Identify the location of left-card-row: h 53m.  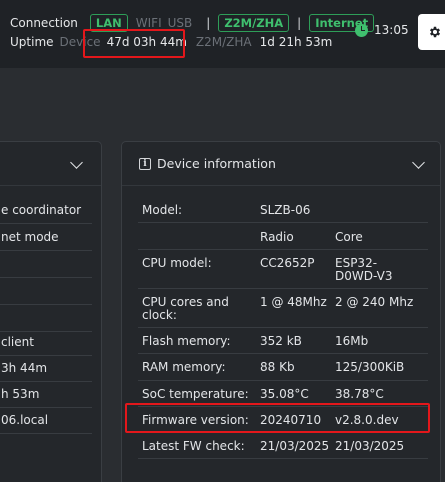
(20, 394).